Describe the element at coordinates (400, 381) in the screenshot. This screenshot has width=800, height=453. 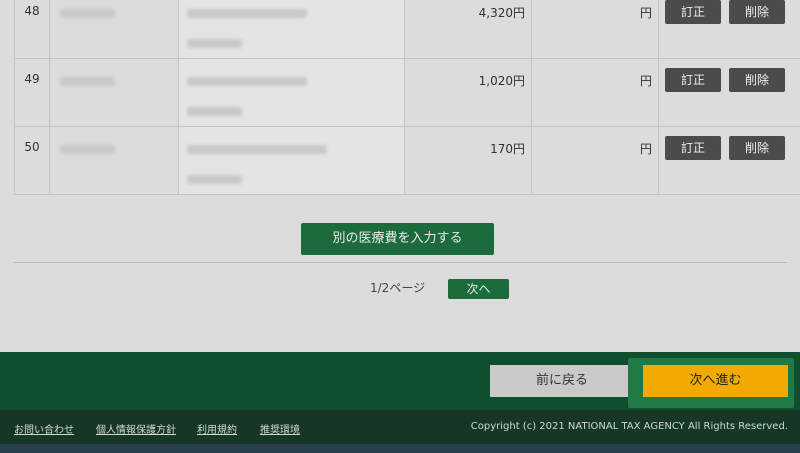
I see `action-bar: 前に戻る 次へ進む` at that location.